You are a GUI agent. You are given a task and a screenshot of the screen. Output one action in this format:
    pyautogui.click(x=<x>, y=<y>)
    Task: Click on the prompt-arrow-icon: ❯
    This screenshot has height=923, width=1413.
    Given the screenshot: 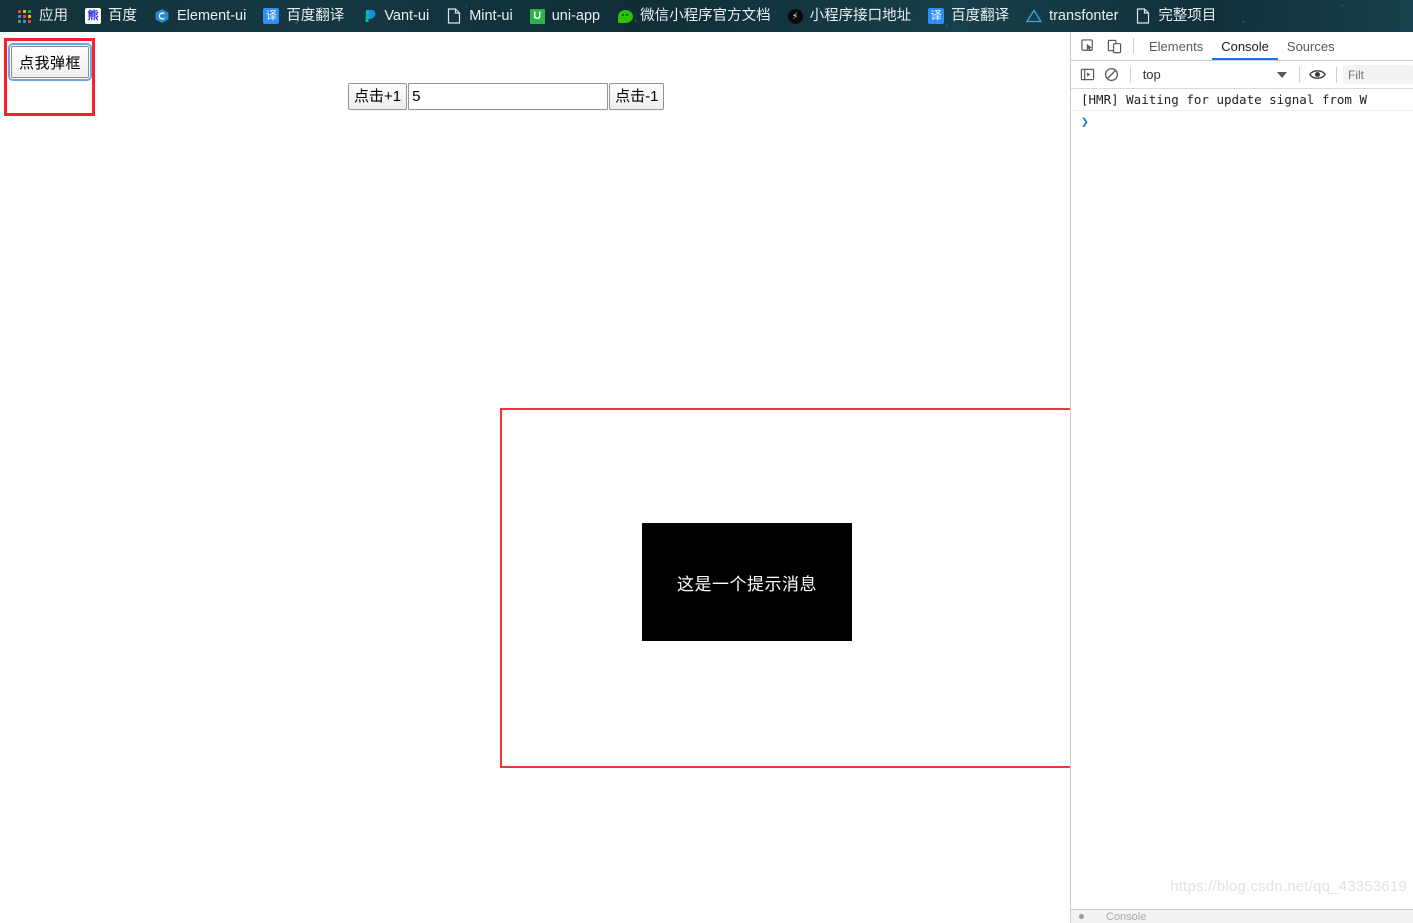 What is the action you would take?
    pyautogui.click(x=1085, y=122)
    